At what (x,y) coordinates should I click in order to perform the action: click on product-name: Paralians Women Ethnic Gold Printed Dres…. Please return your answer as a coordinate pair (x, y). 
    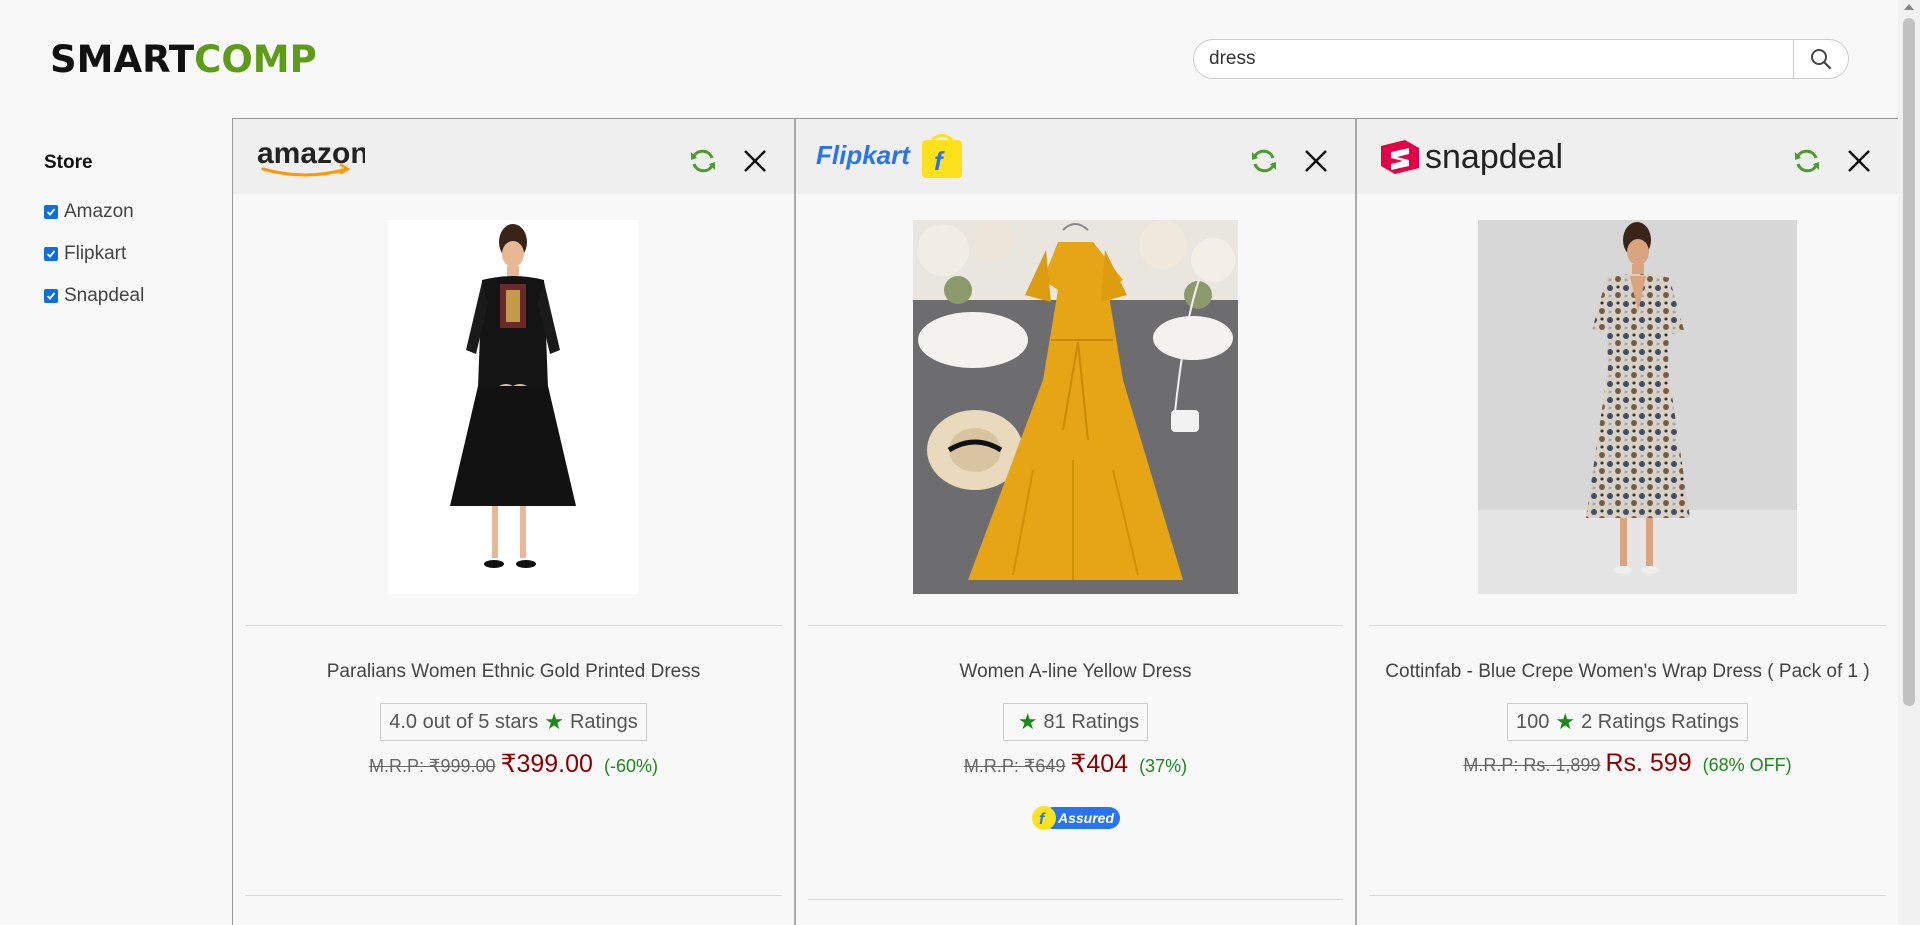
    Looking at the image, I should click on (513, 672).